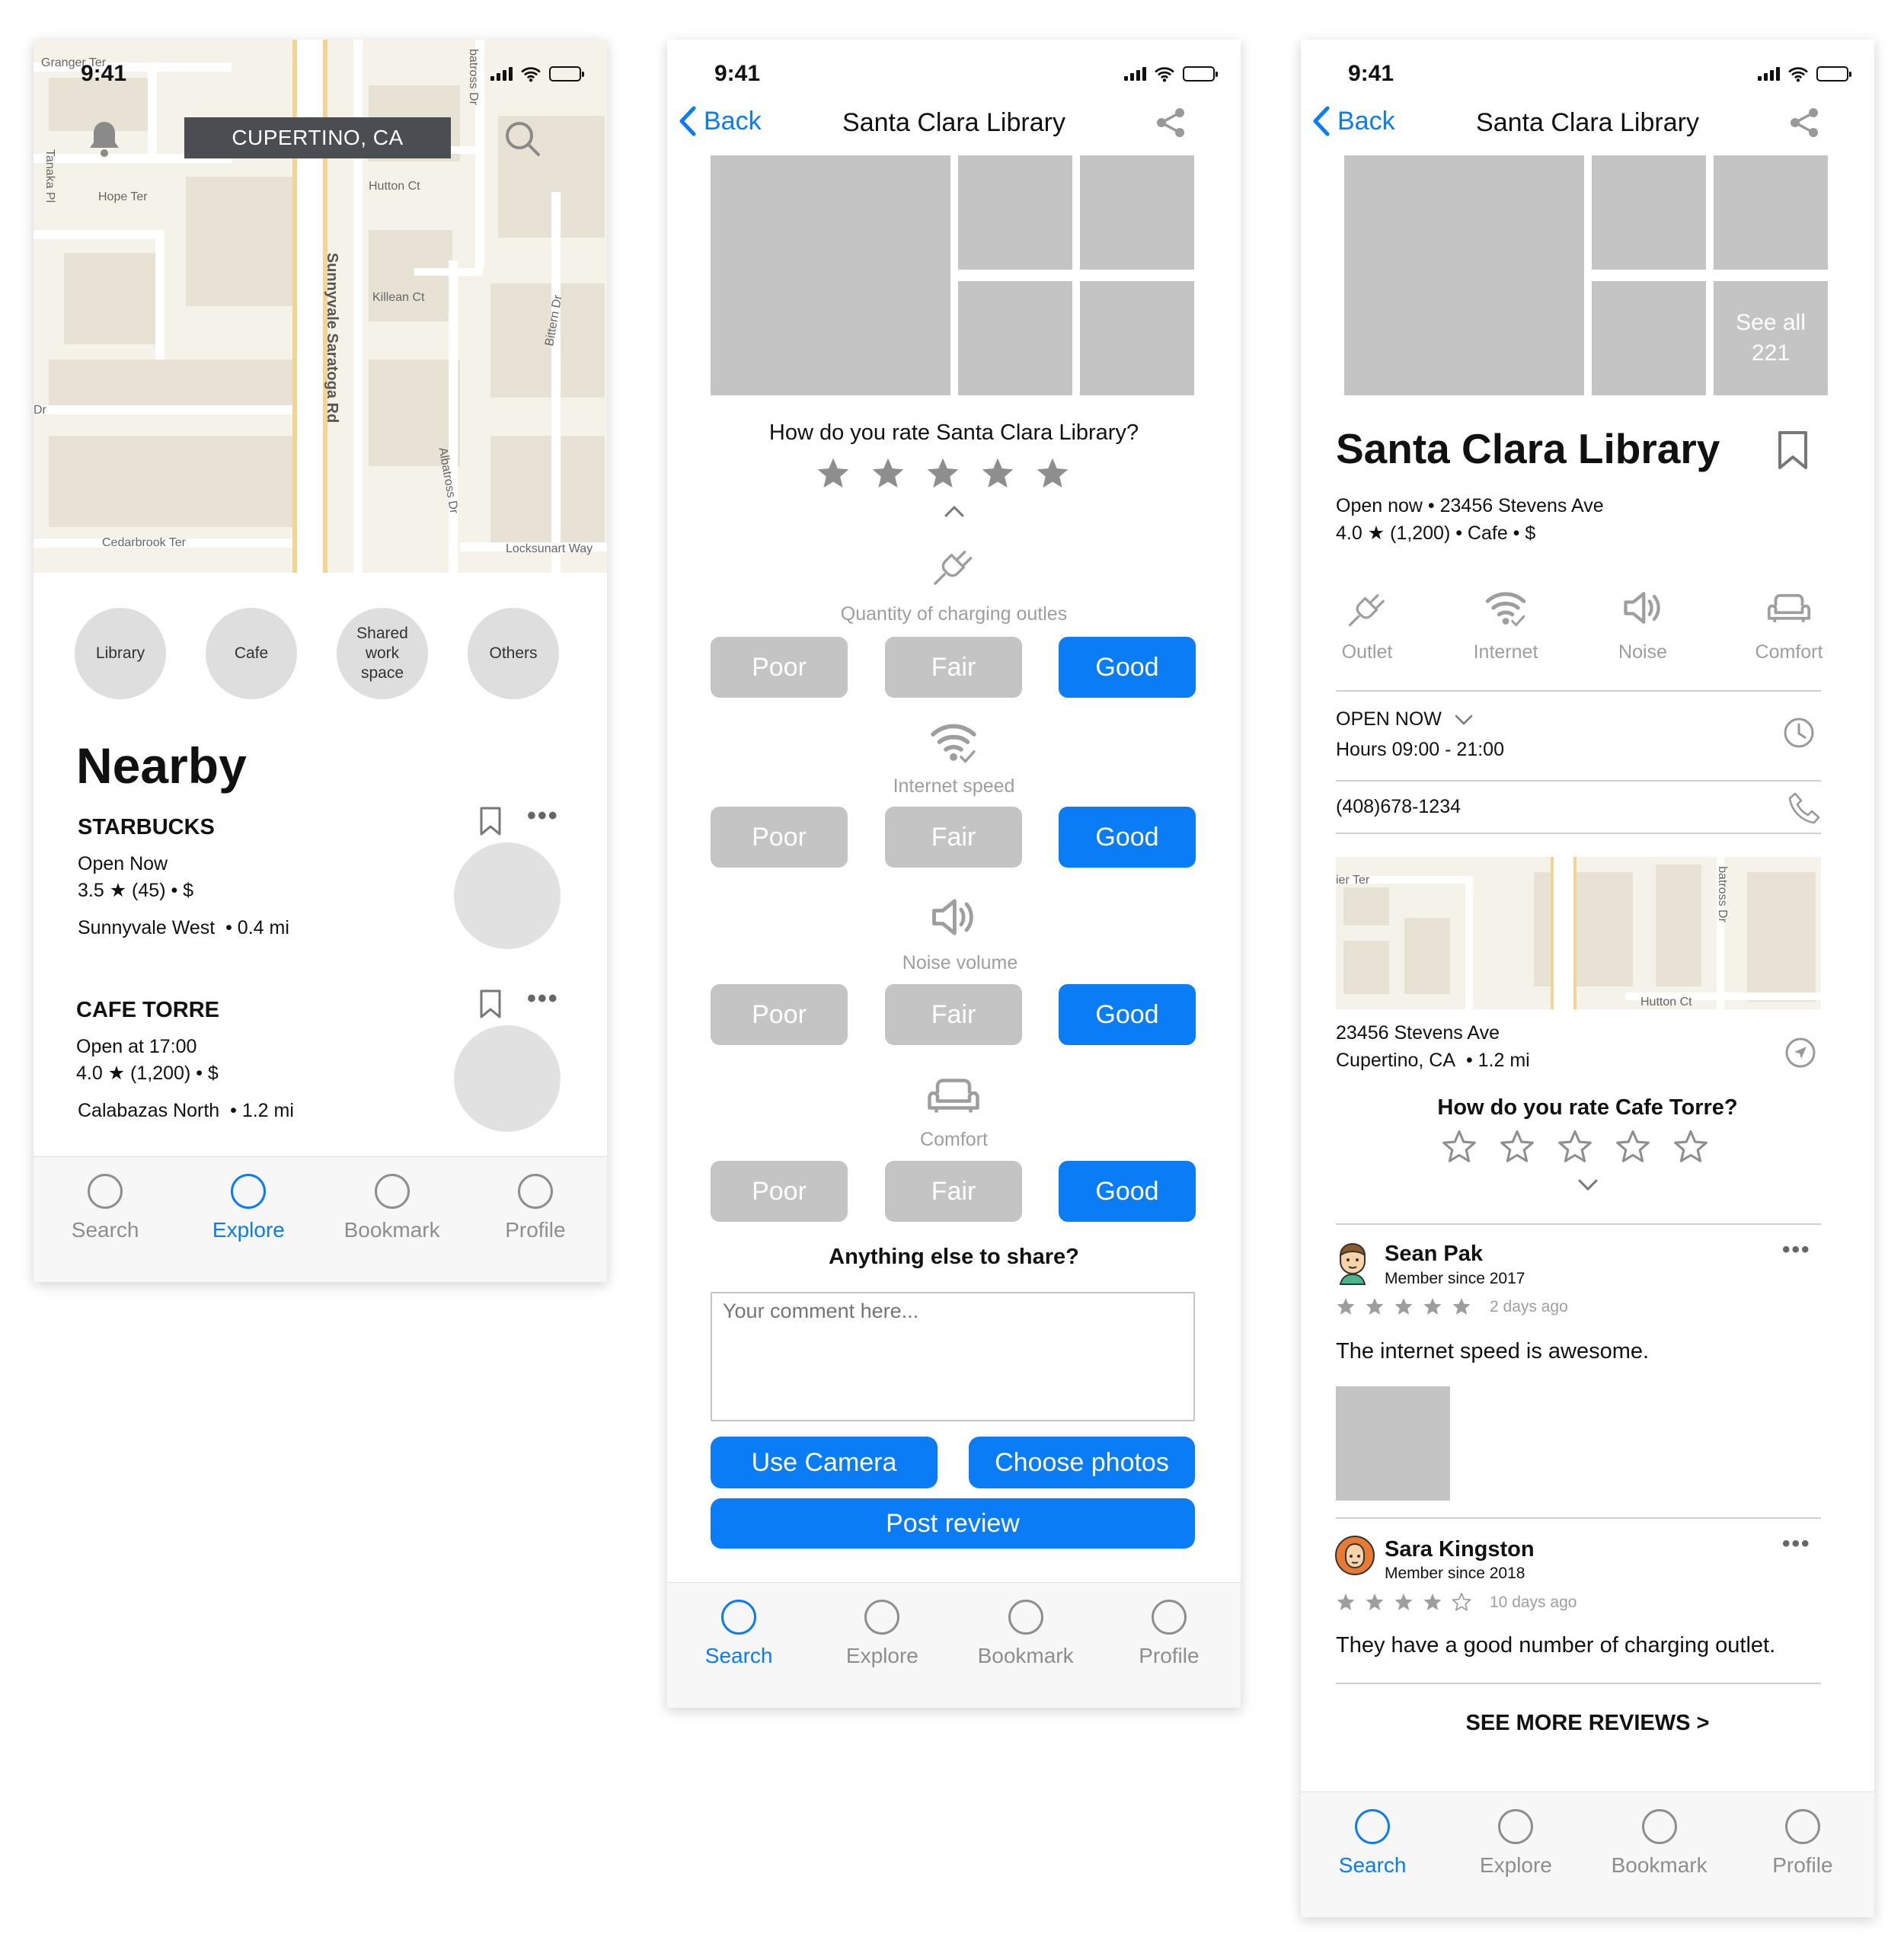  Describe the element at coordinates (1082, 1462) in the screenshot. I see `choose-photos-button: Choose photos` at that location.